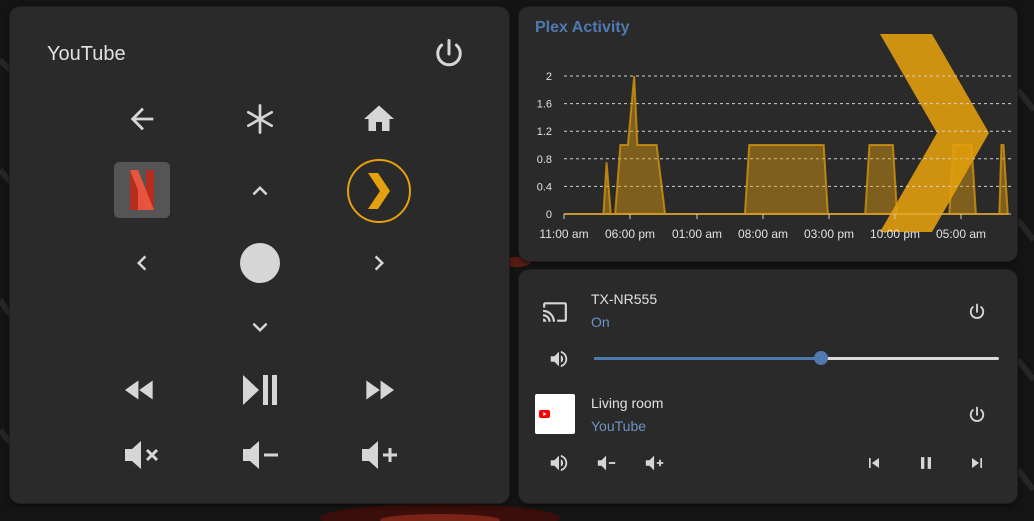 This screenshot has height=521, width=1034. I want to click on receiver-volume-icon-button, so click(559, 359).